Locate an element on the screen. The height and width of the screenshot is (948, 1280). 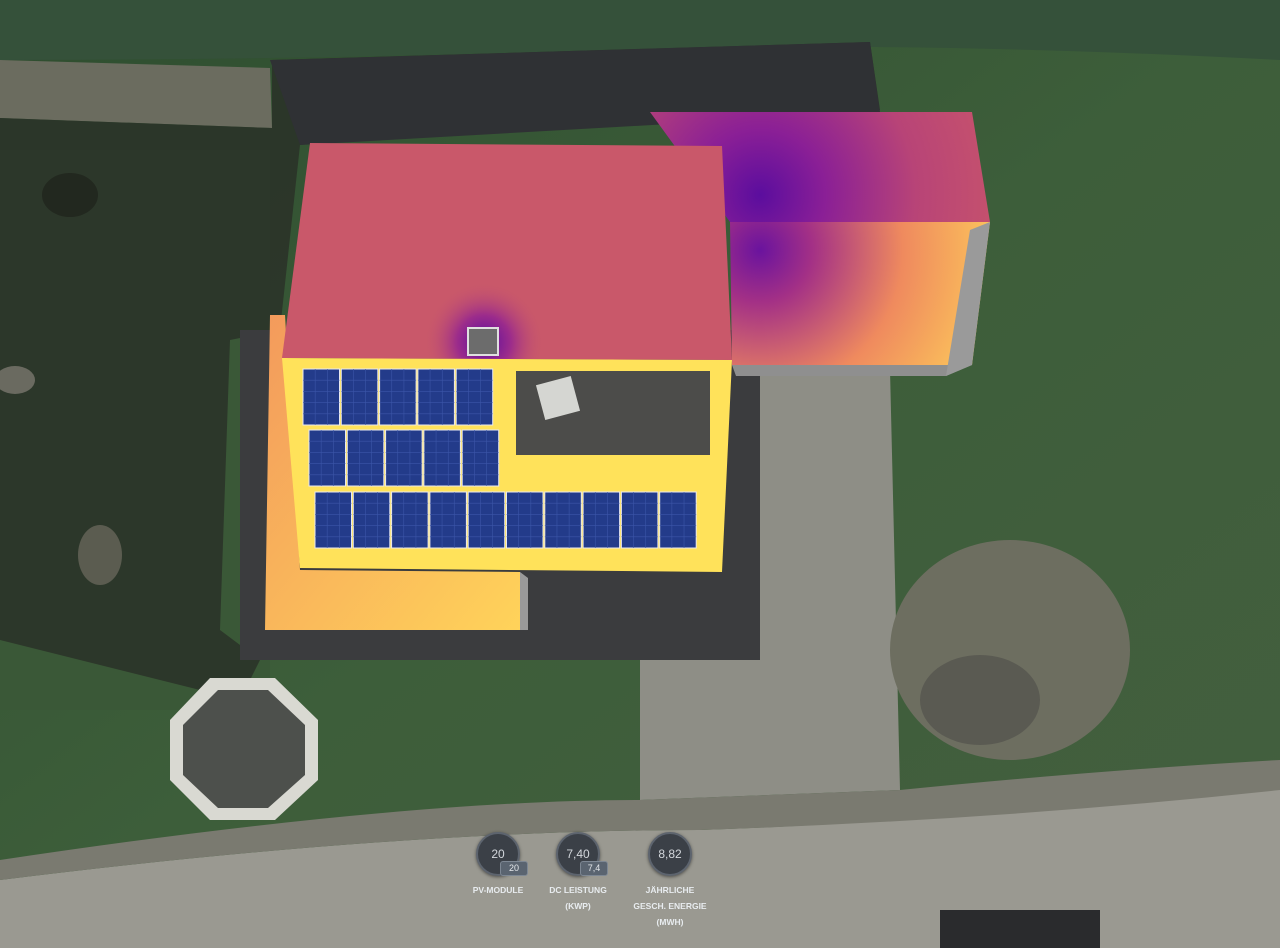
stat-dc-power: 7,40 7,4 DC LEISTUNG (kWp) is located at coordinates (578, 873).